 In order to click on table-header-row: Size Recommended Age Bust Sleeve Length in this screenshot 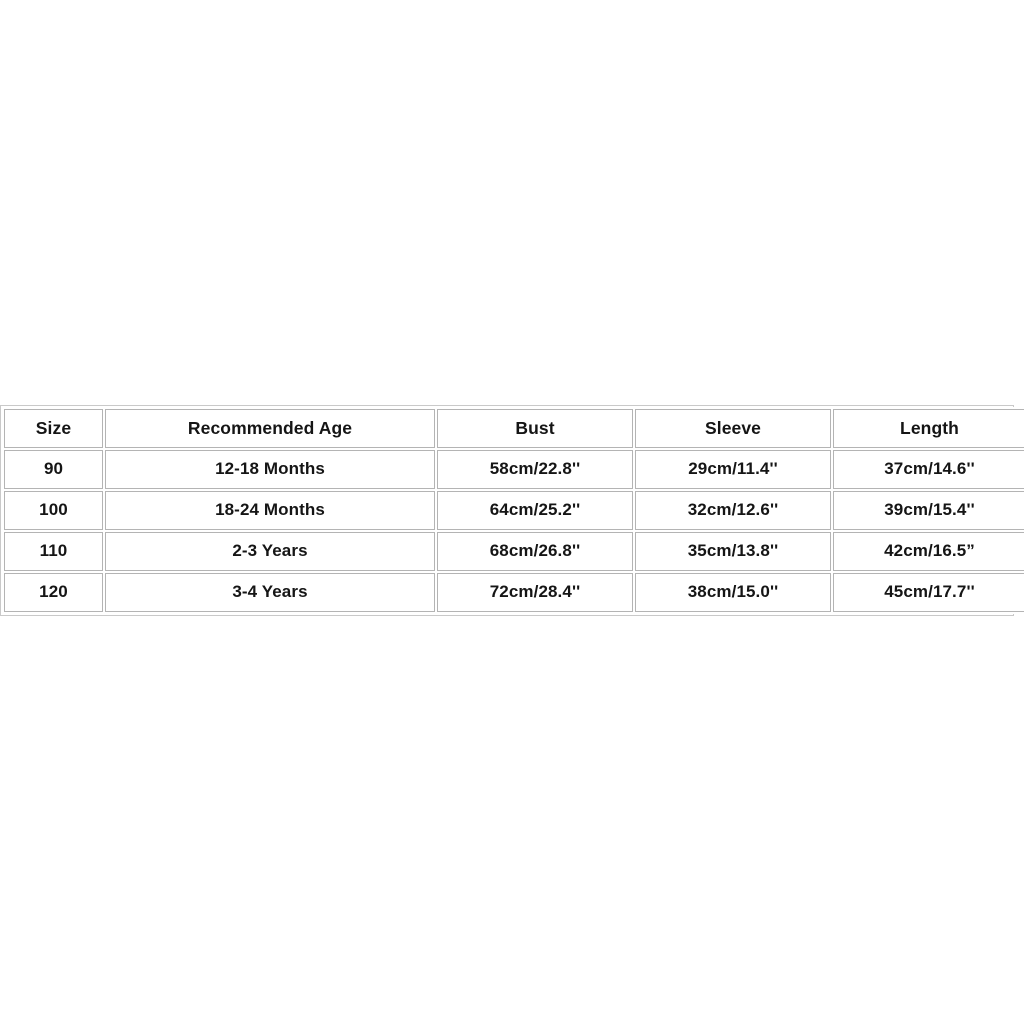, I will do `click(514, 428)`.